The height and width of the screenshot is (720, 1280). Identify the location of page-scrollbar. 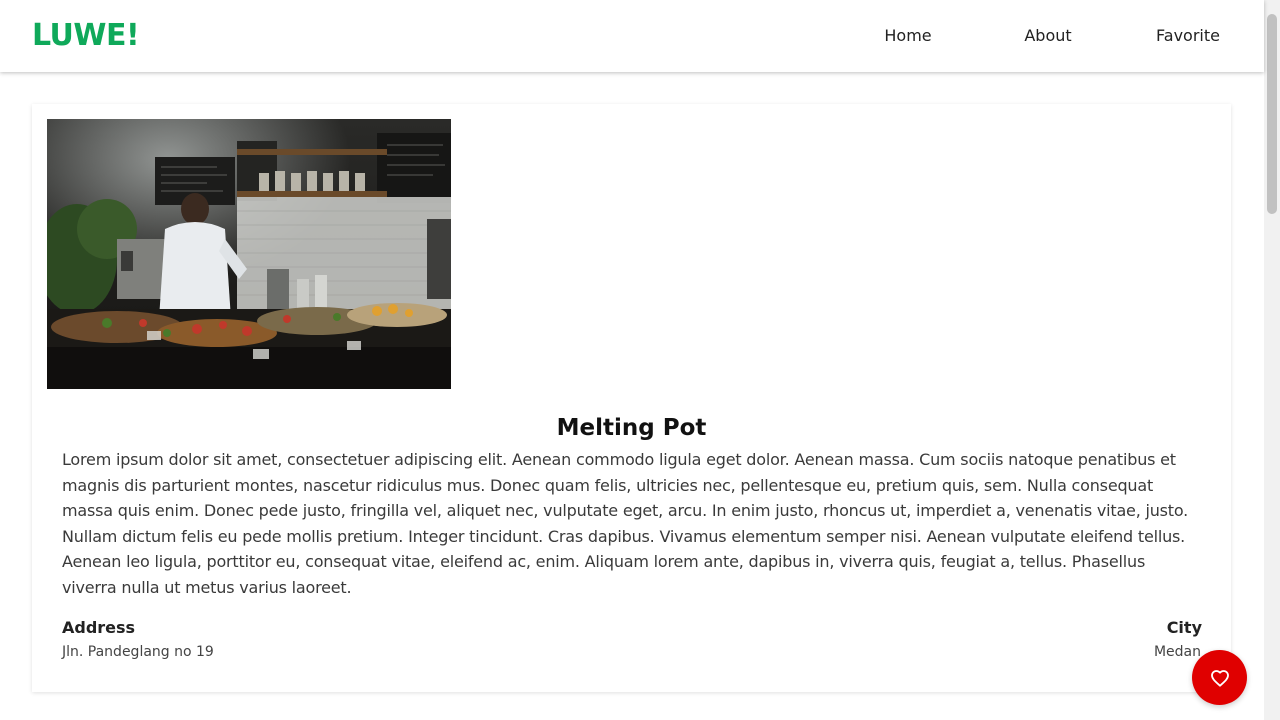
(1272, 360).